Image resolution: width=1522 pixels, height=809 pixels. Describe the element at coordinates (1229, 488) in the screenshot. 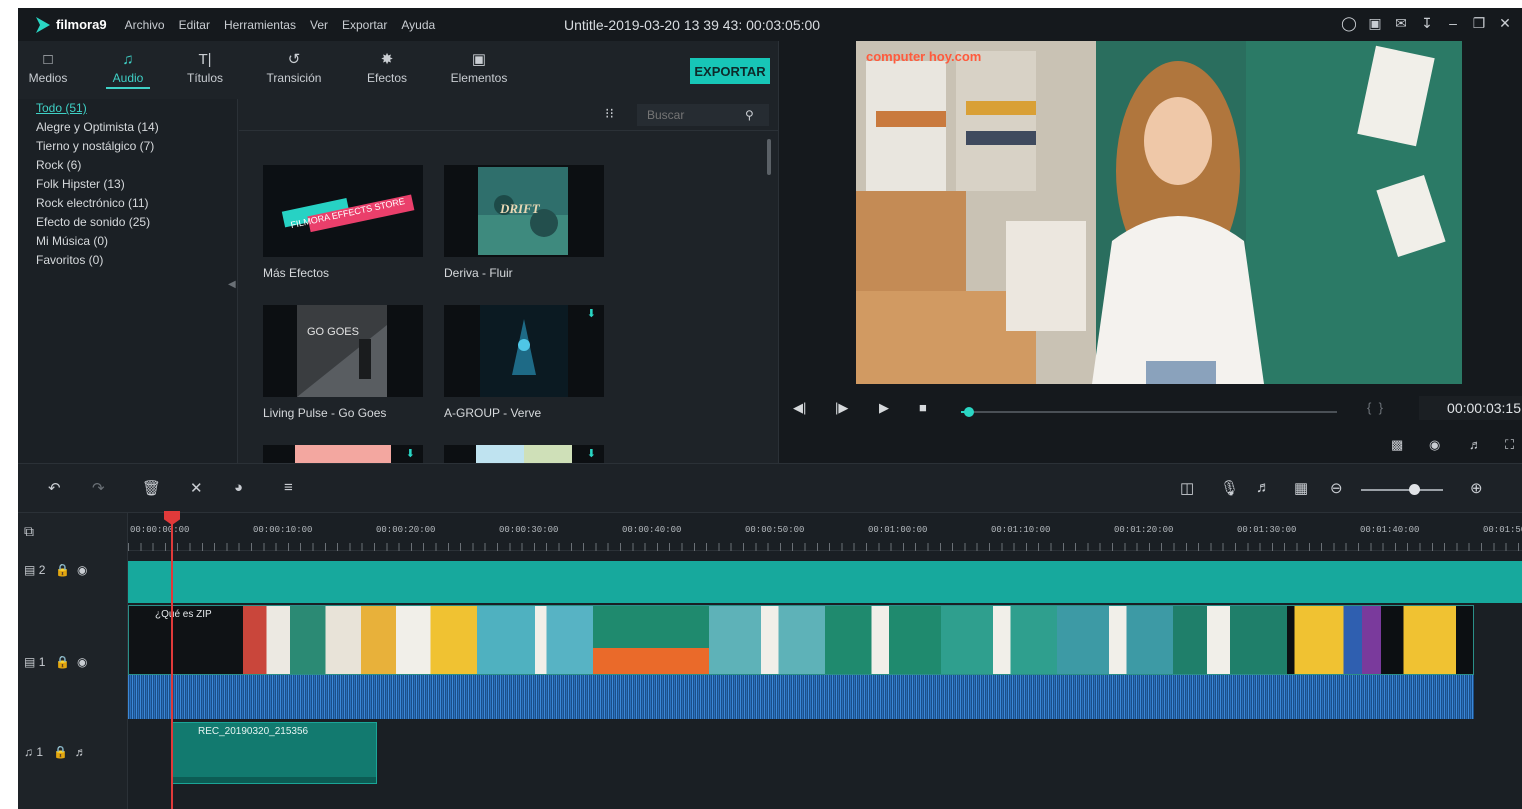

I see `record-voice-icon: 🎙` at that location.